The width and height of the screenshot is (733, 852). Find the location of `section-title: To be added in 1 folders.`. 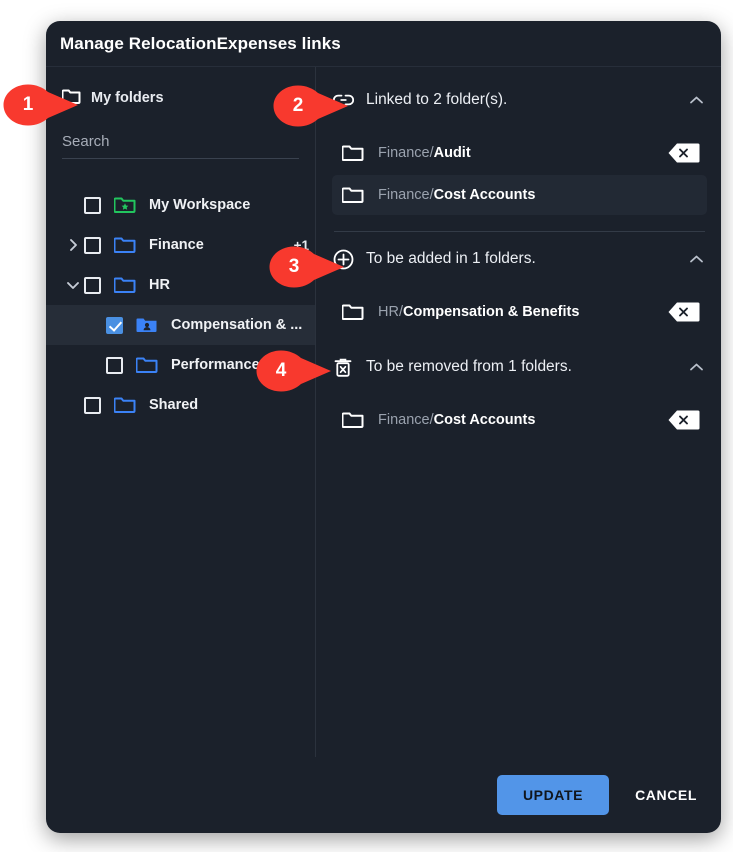

section-title: To be added in 1 folders. is located at coordinates (451, 258).